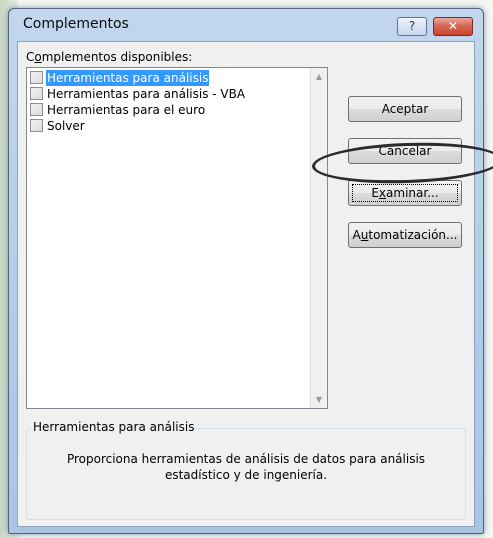 This screenshot has width=493, height=538. What do you see at coordinates (76, 24) in the screenshot?
I see `dialog-title: Complementos` at bounding box center [76, 24].